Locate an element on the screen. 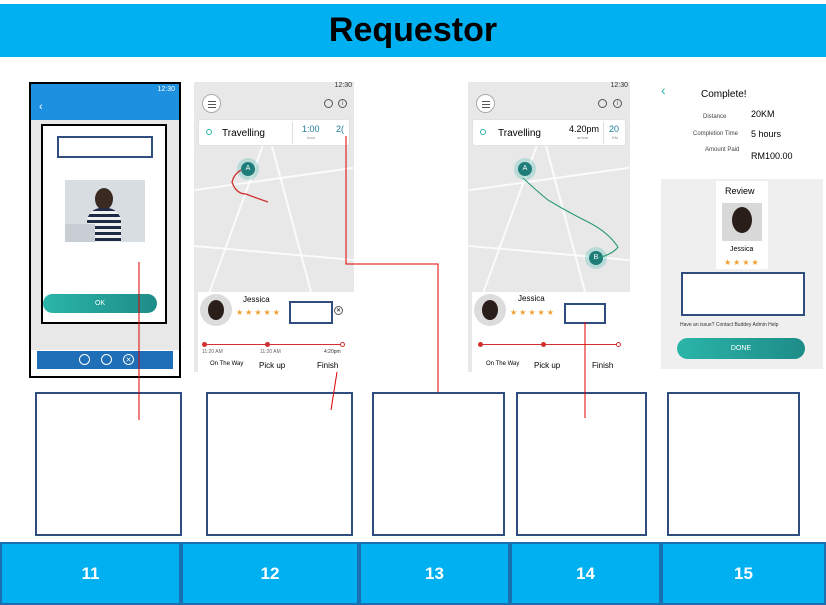  step-number-14: 14 is located at coordinates (585, 573).